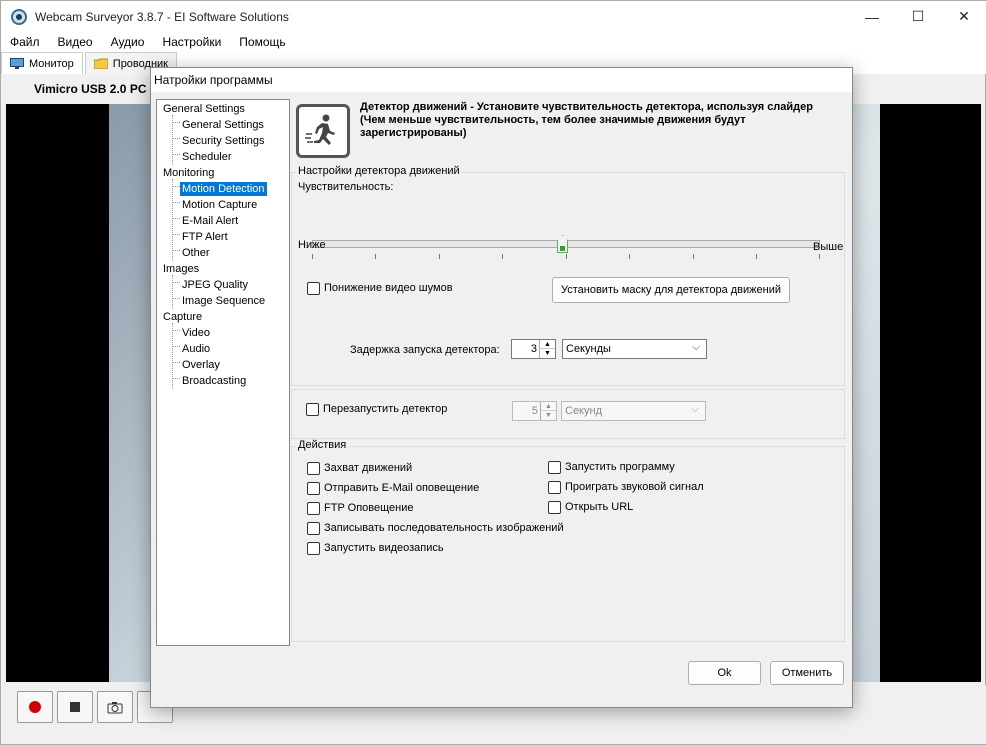  I want to click on tree-motion-capture: Motion Capture, so click(219, 205).